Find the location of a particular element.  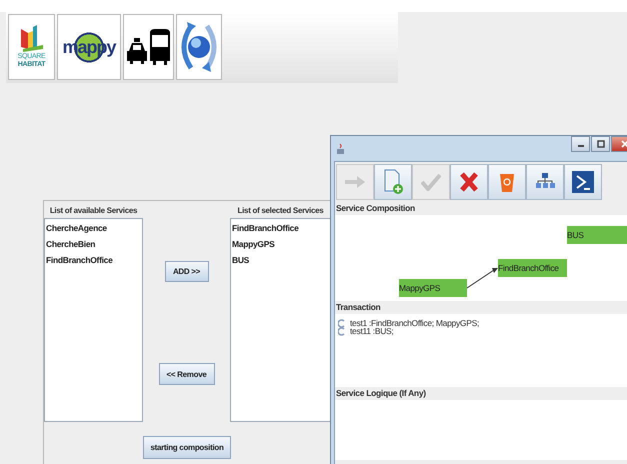

new-document-icon is located at coordinates (393, 182).